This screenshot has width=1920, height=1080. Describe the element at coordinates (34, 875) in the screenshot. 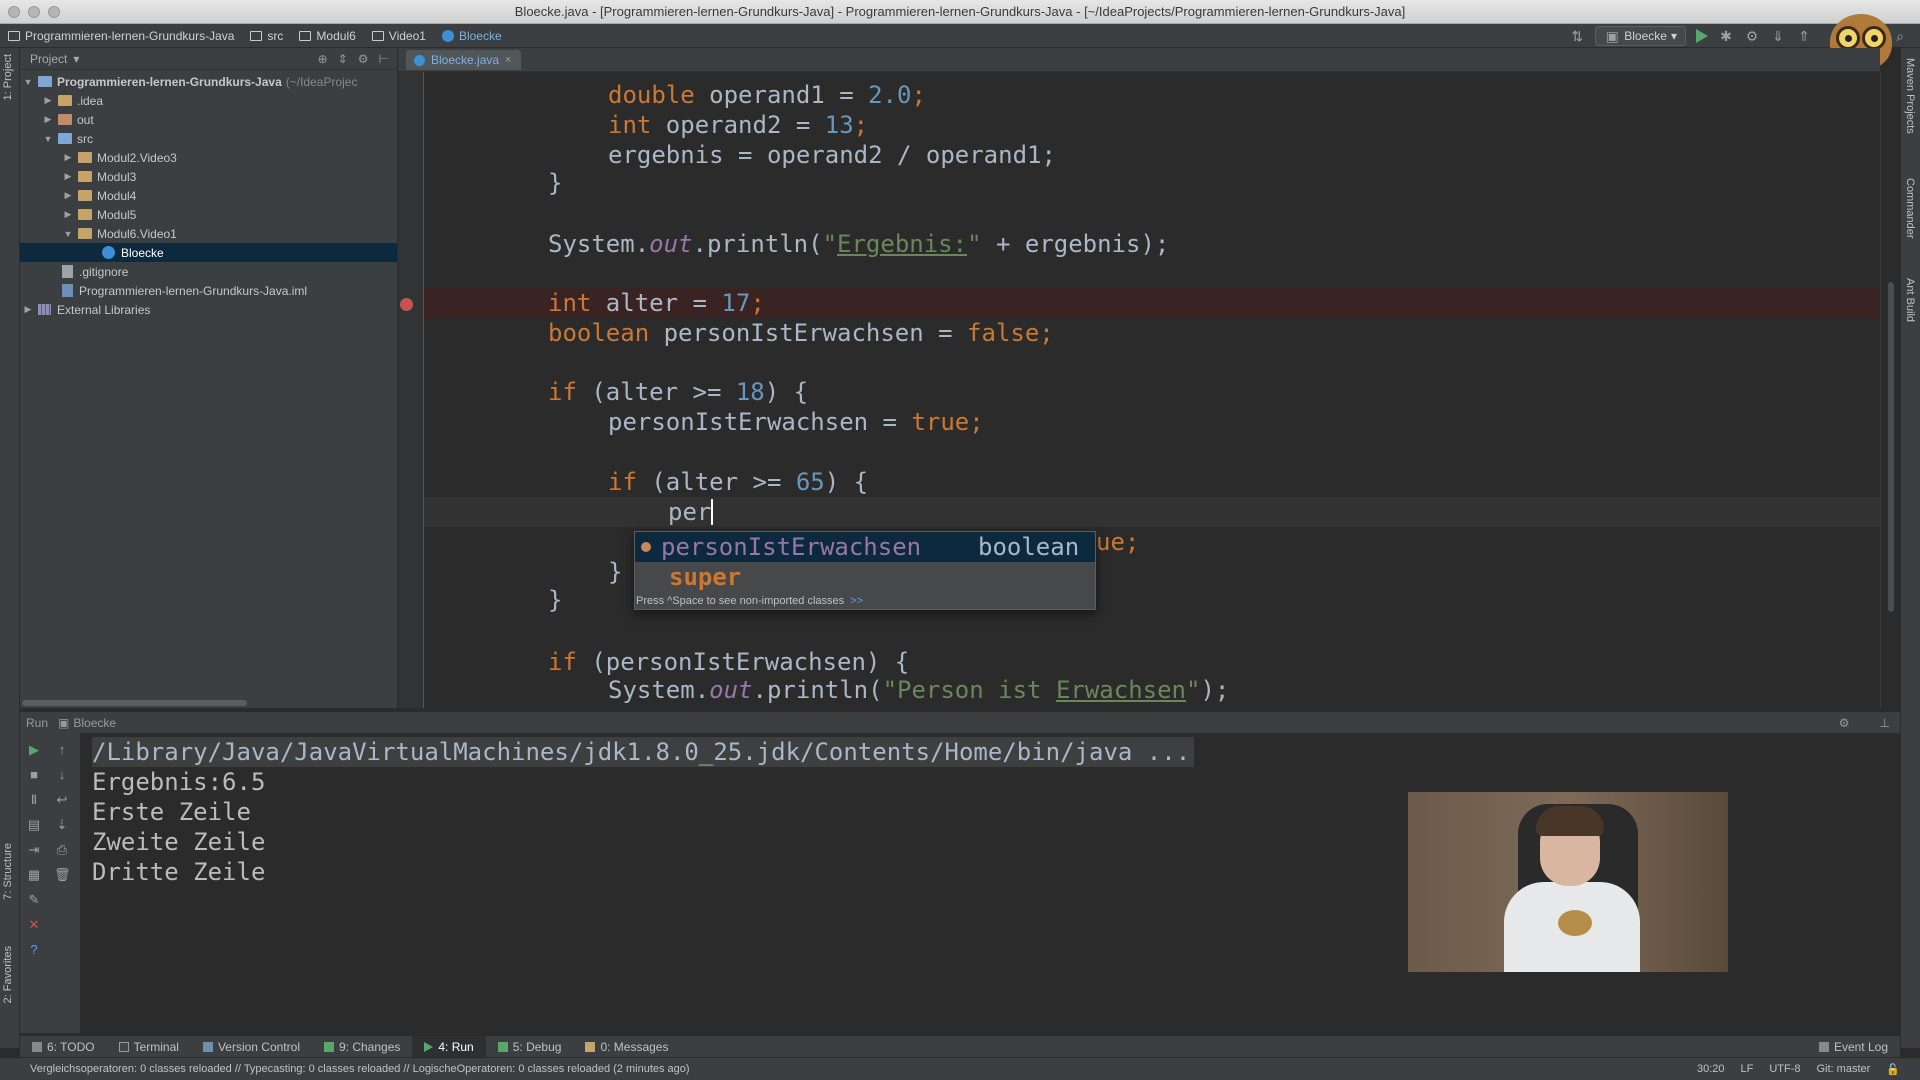

I see `layout-icon: ▦` at that location.